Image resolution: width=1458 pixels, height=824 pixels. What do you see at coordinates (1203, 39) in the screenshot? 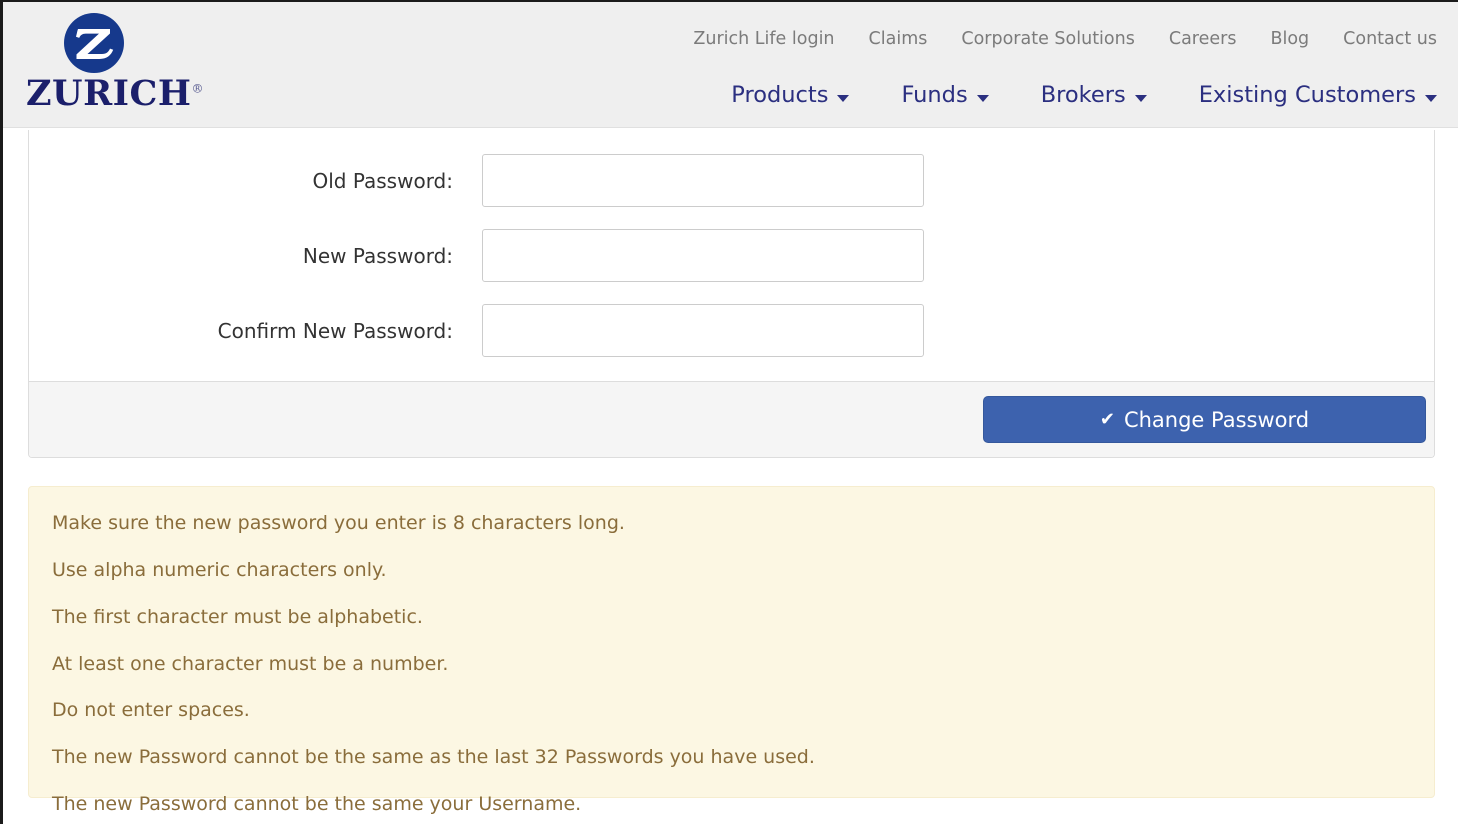
I see `nav-link-careers: Careers` at bounding box center [1203, 39].